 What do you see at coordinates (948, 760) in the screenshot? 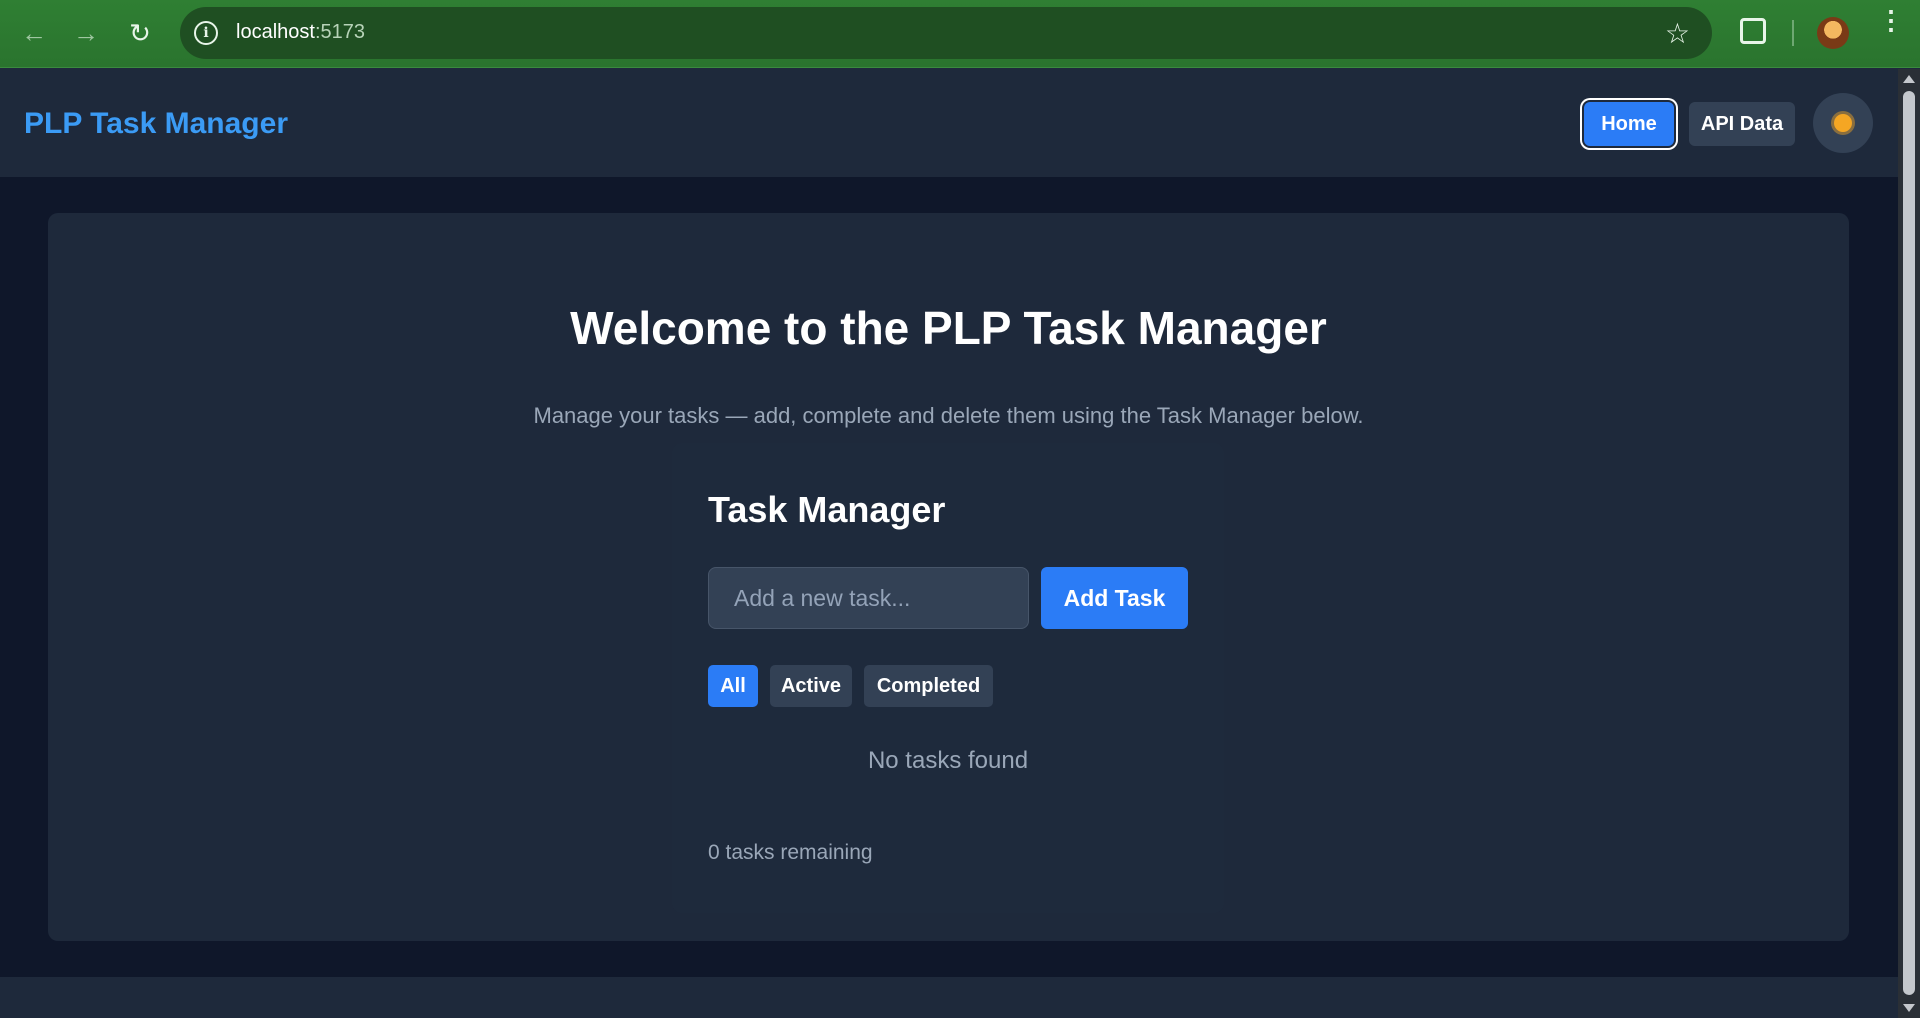
I see `empty-state-text: No tasks found` at bounding box center [948, 760].